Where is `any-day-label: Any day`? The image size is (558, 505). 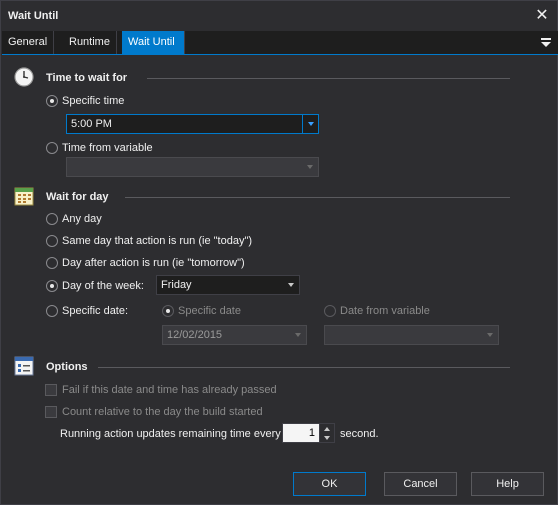 any-day-label: Any day is located at coordinates (82, 219).